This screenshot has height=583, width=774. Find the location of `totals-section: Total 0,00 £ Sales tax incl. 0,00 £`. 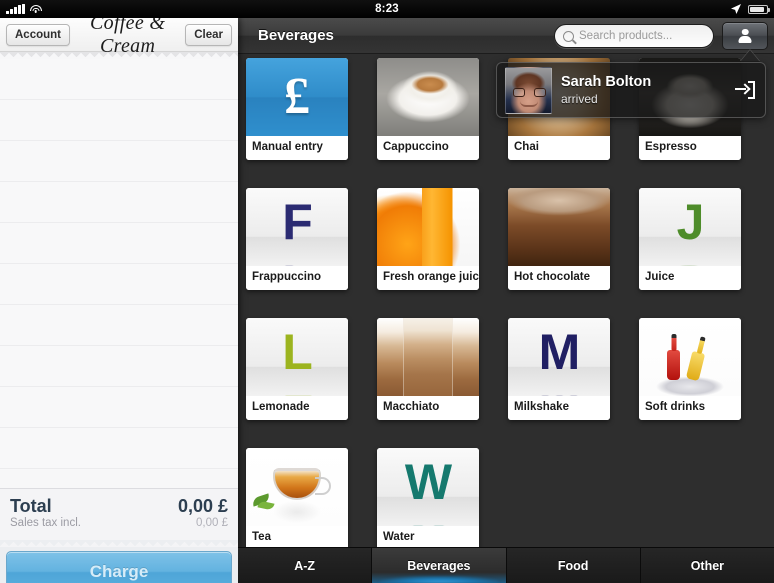

totals-section: Total 0,00 £ Sales tax incl. 0,00 £ is located at coordinates (119, 514).